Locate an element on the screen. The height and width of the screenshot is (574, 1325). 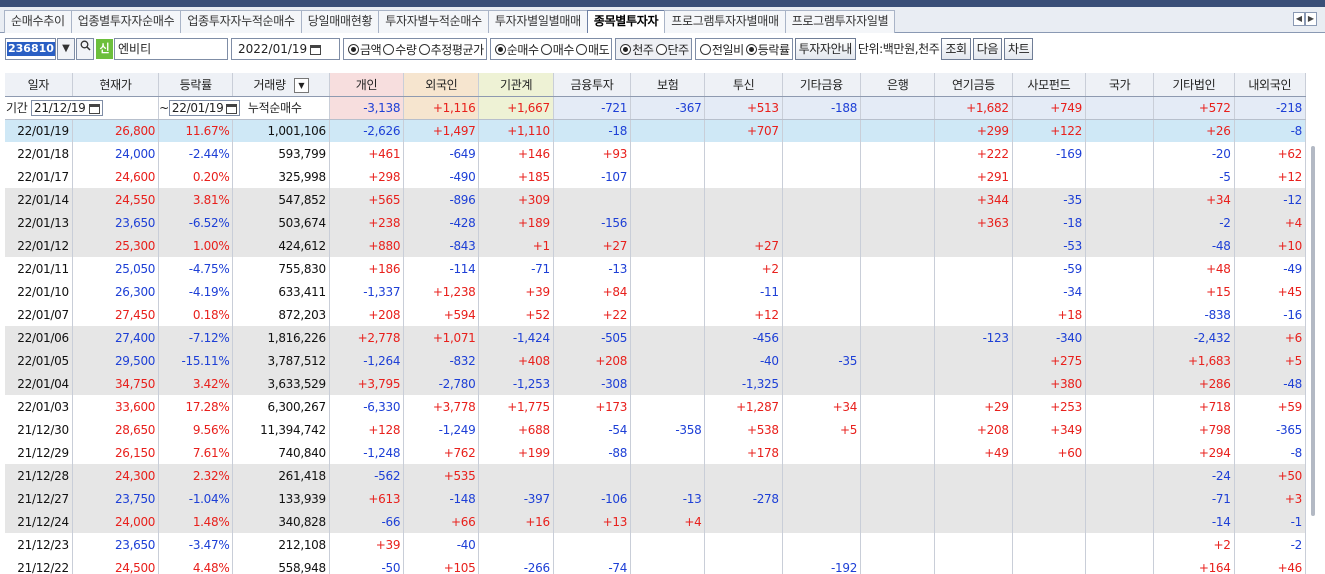
tab-8: 프로그램투자자일별 is located at coordinates (840, 21).